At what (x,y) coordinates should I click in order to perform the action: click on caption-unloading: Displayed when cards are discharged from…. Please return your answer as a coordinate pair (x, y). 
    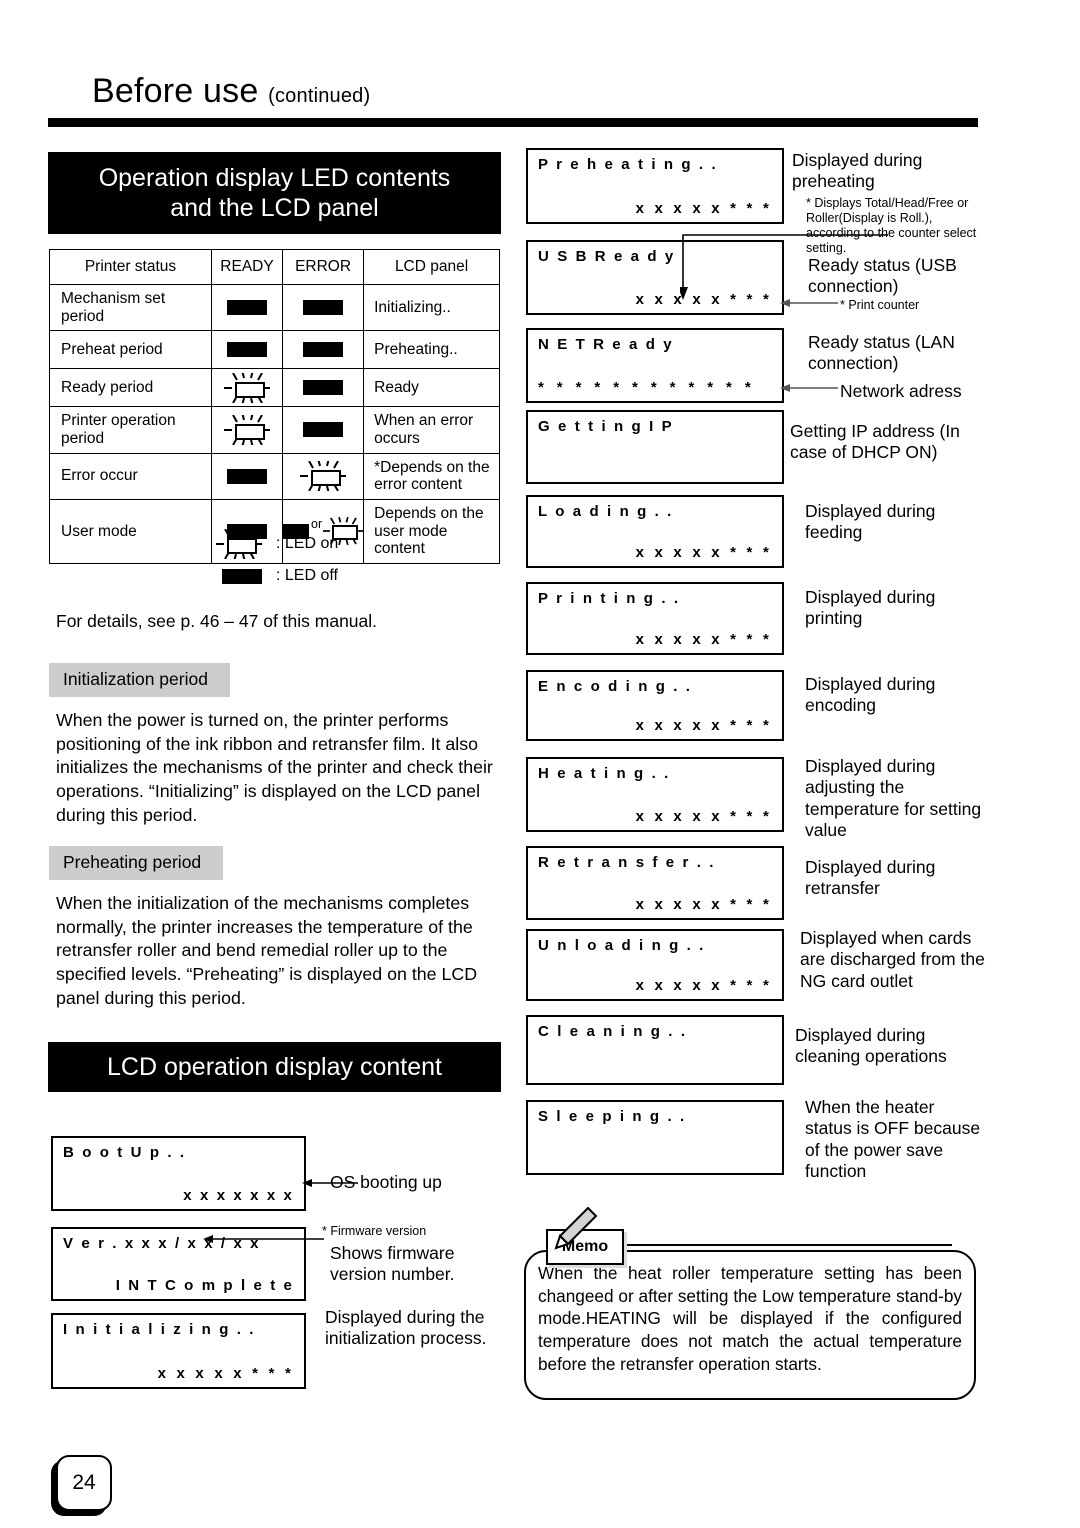
    Looking at the image, I should click on (892, 959).